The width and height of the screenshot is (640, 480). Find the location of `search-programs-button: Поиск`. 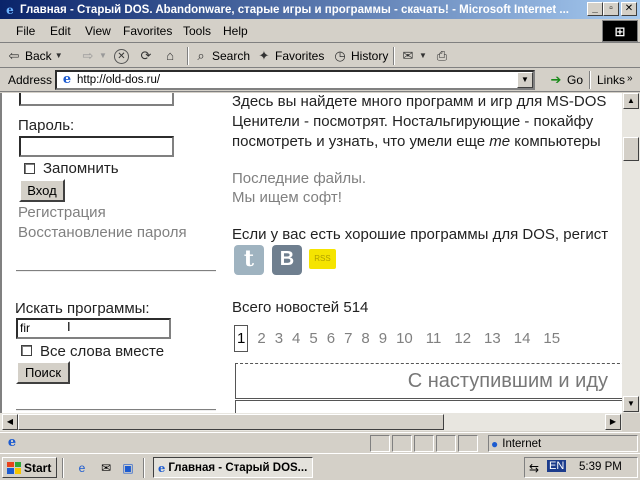

search-programs-button: Поиск is located at coordinates (43, 372).